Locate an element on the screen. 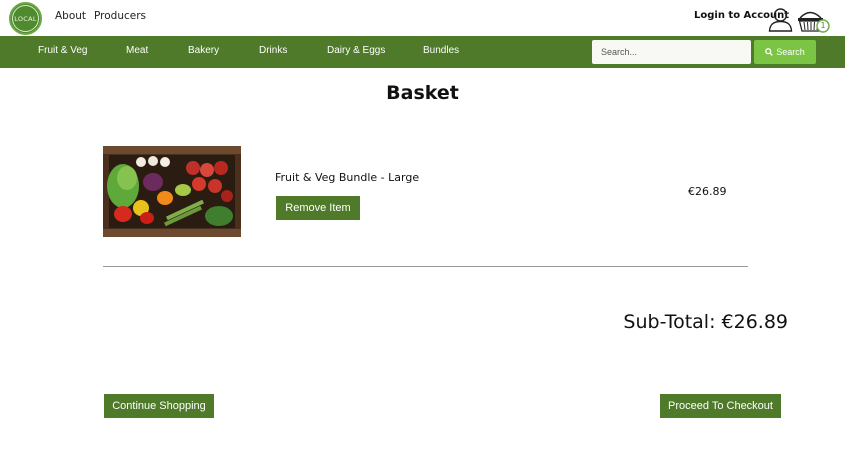  logo-text: LOCAL is located at coordinates (25, 18).